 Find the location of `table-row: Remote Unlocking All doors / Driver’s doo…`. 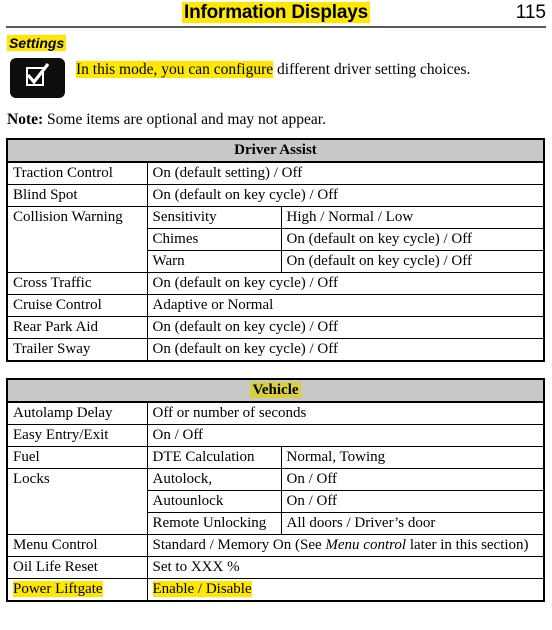

table-row: Remote Unlocking All doors / Driver’s doo… is located at coordinates (275, 523).